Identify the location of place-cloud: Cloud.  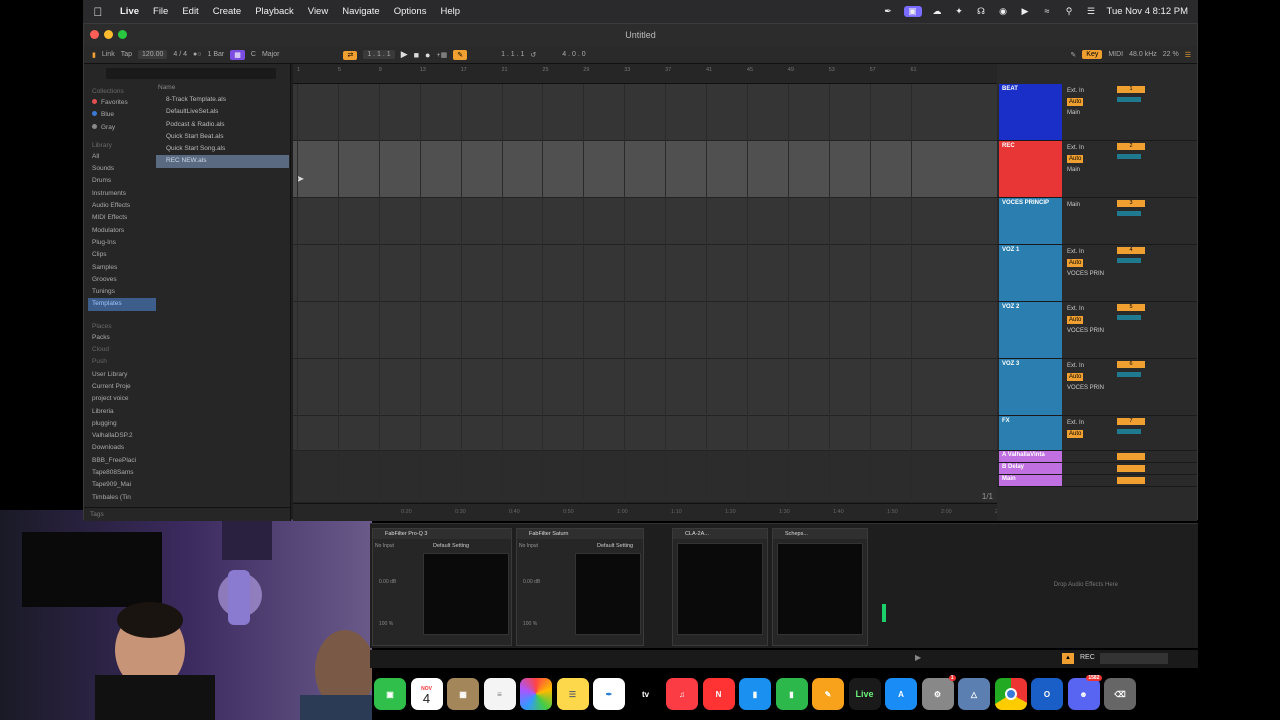
(122, 350).